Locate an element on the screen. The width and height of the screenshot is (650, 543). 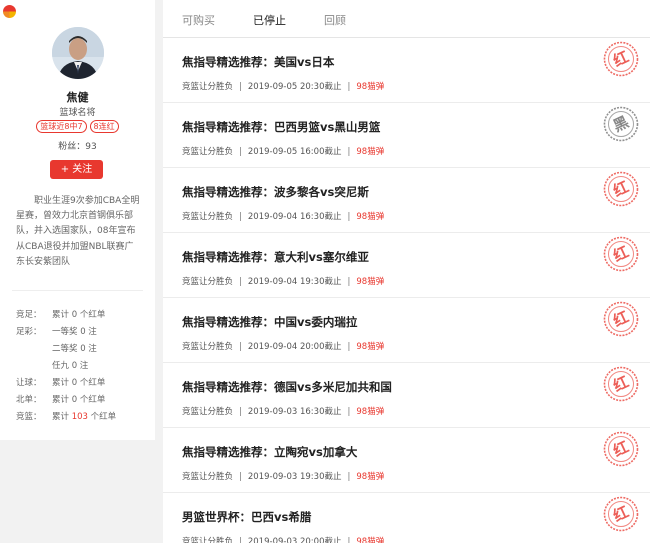
stat-value: 一等奖 0 注 is located at coordinates (74, 332).